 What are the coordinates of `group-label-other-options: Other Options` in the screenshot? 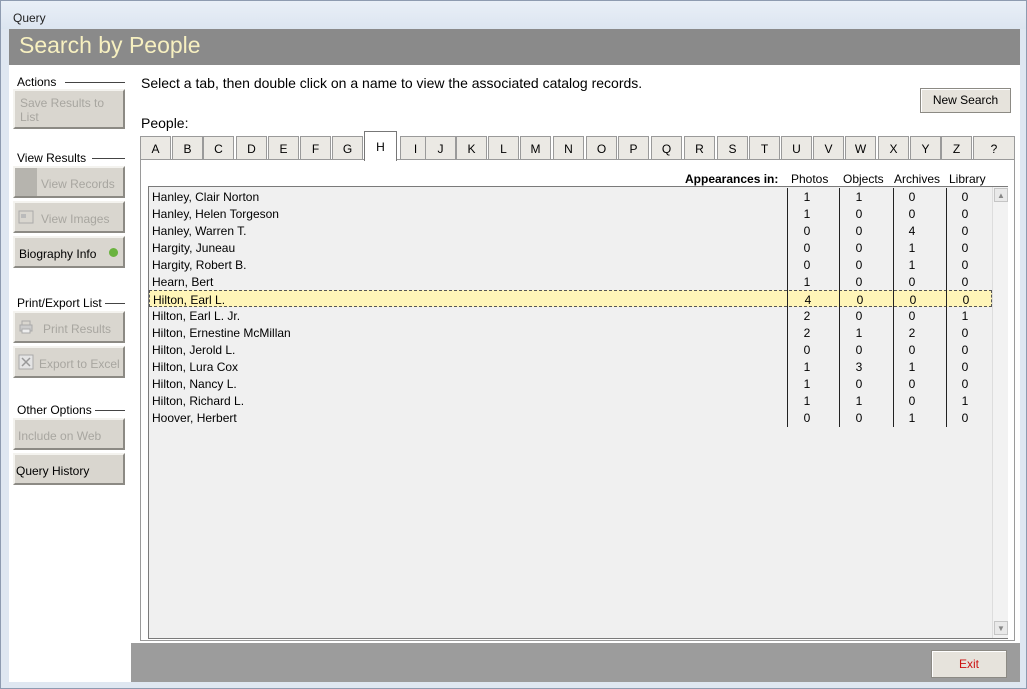 It's located at (55, 410).